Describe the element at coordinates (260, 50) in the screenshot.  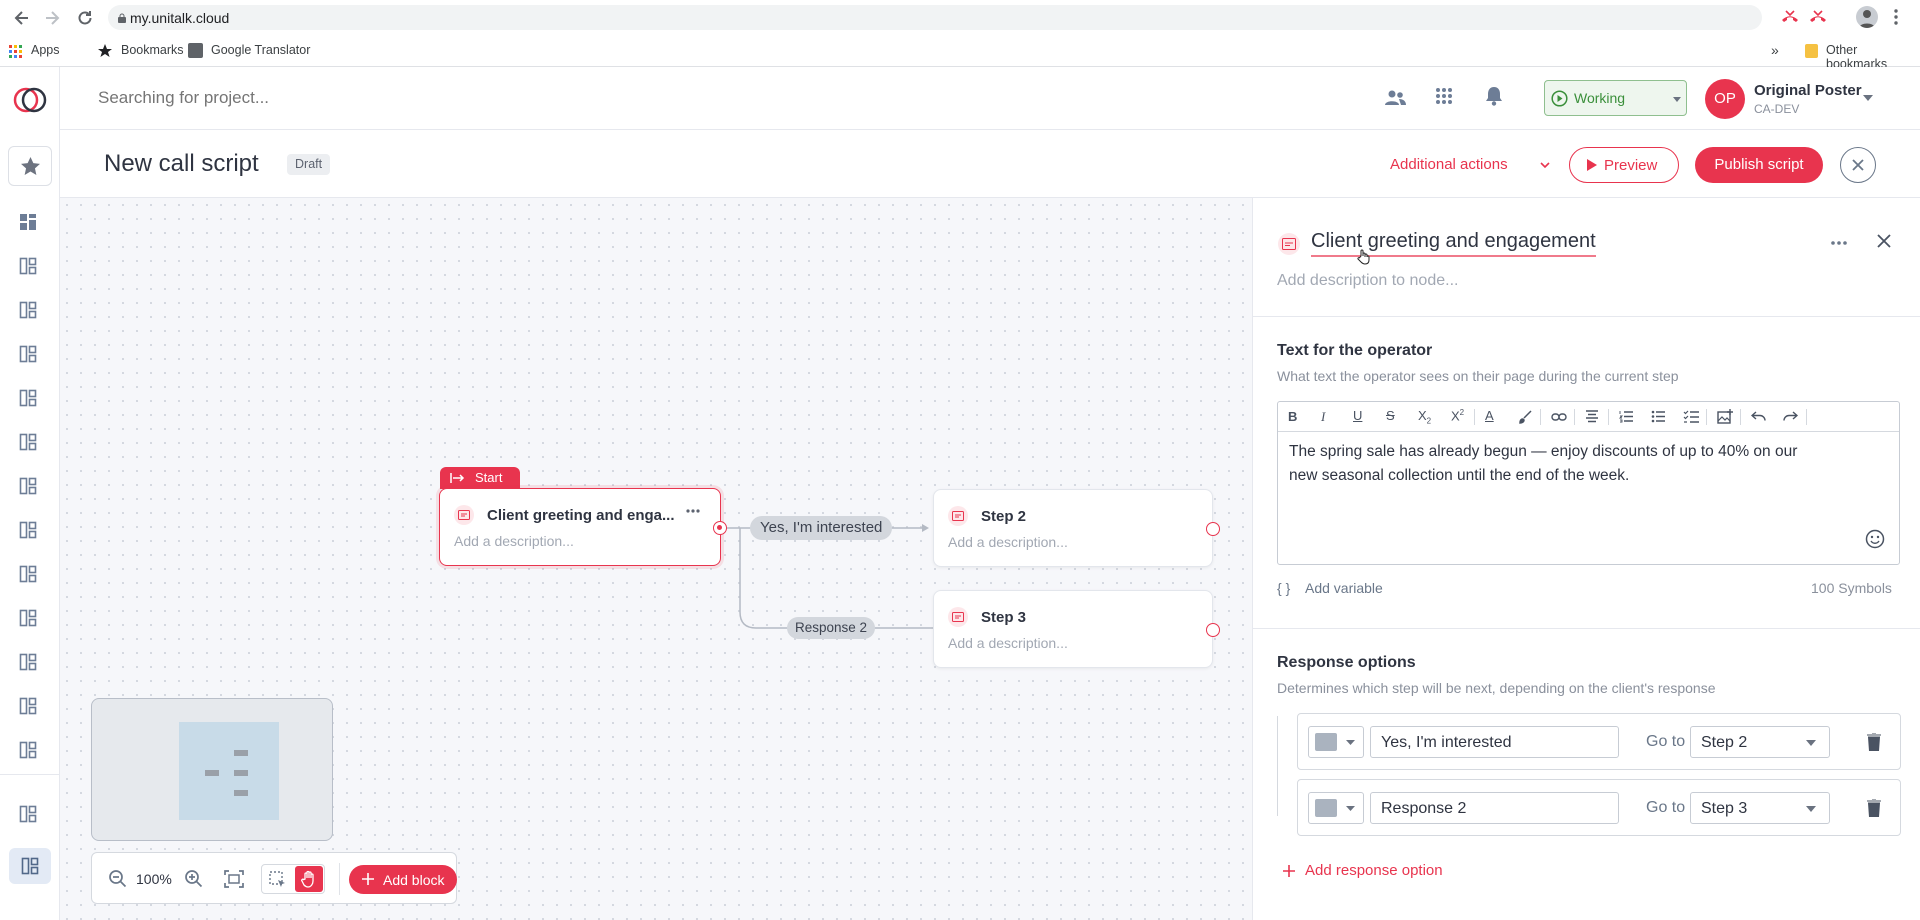
I see `bookmark-translator: Google Translator` at that location.